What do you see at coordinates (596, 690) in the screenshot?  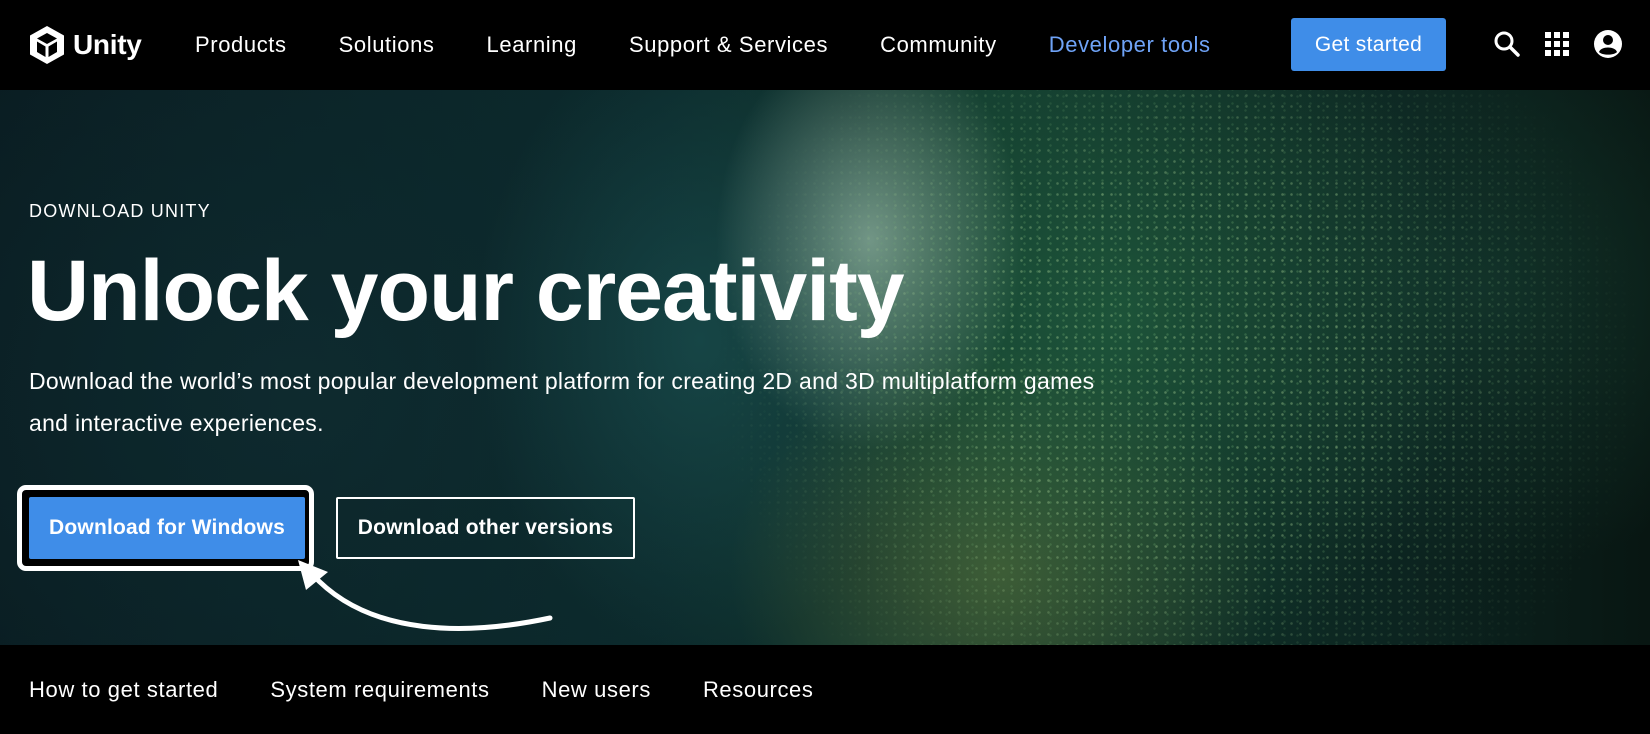 I see `subnav-new-users: New users` at bounding box center [596, 690].